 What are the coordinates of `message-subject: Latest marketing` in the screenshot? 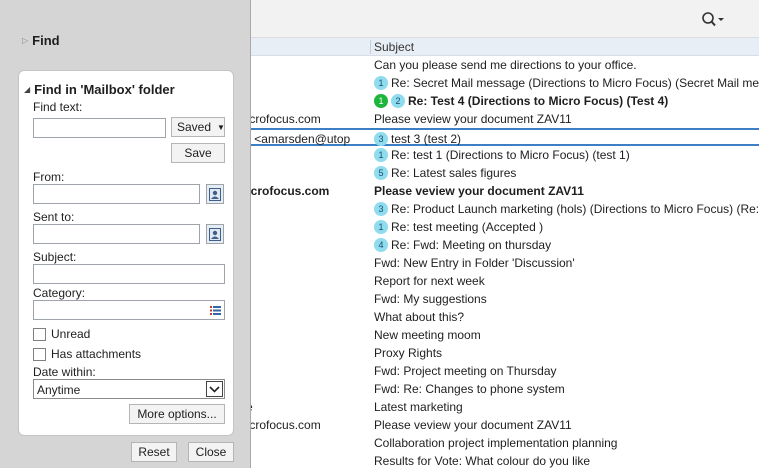 It's located at (418, 407).